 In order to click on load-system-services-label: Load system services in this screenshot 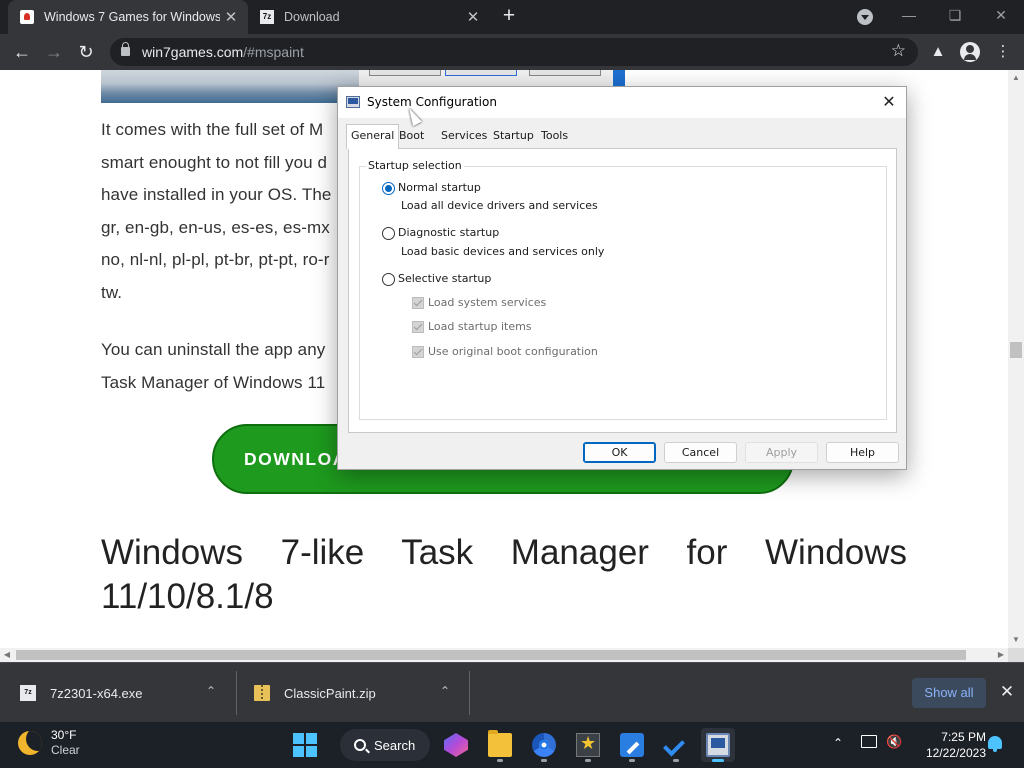, I will do `click(487, 302)`.